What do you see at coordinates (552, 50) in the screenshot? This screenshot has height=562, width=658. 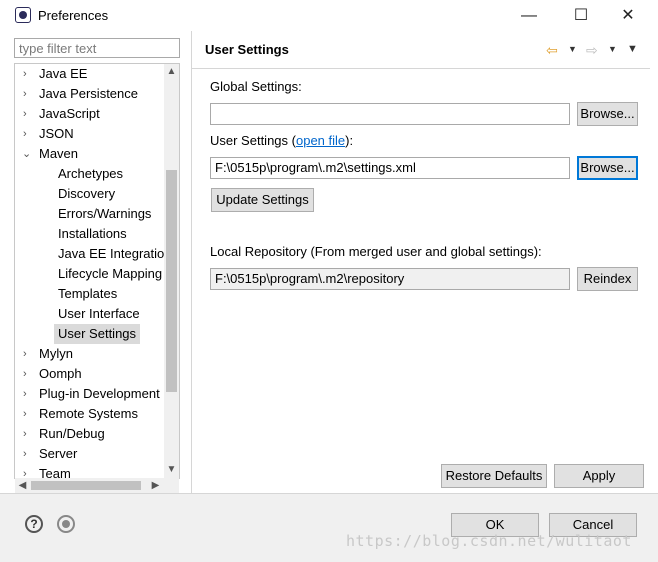 I see `back-arrow-icon: ⇦` at bounding box center [552, 50].